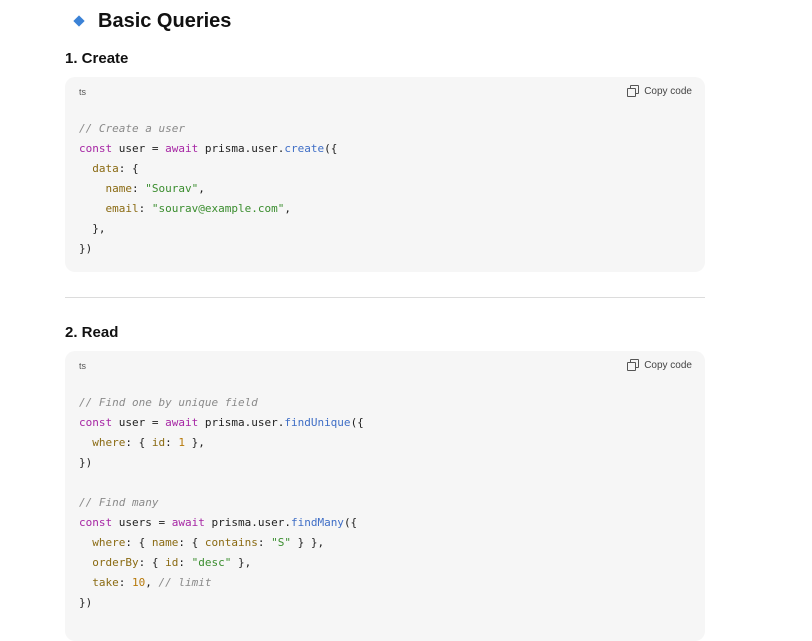  I want to click on code-comment: // limit, so click(185, 582).